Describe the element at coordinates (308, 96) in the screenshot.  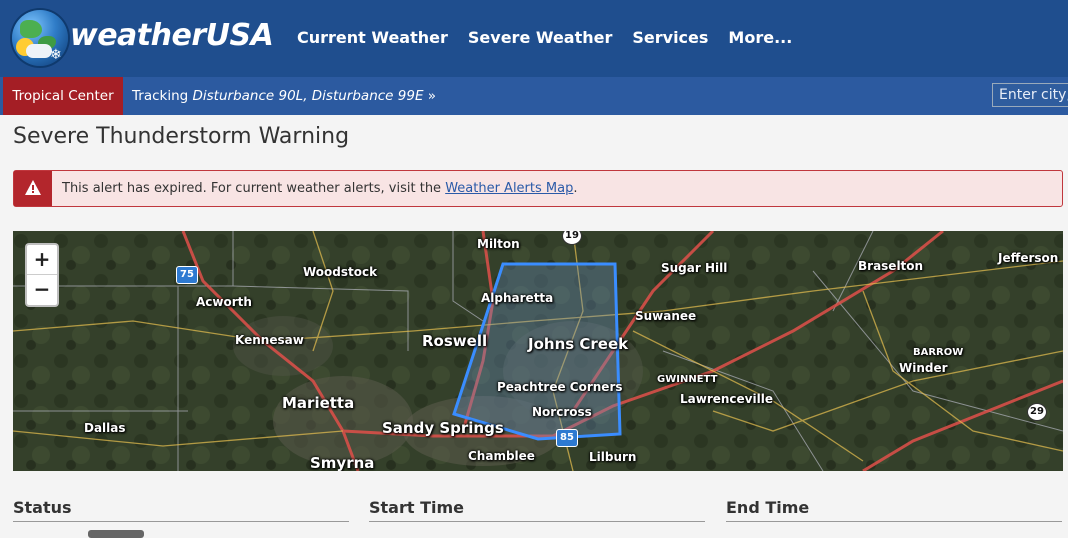
I see `tracking-storms: Disturbance 90L, Disturbance 99E` at that location.